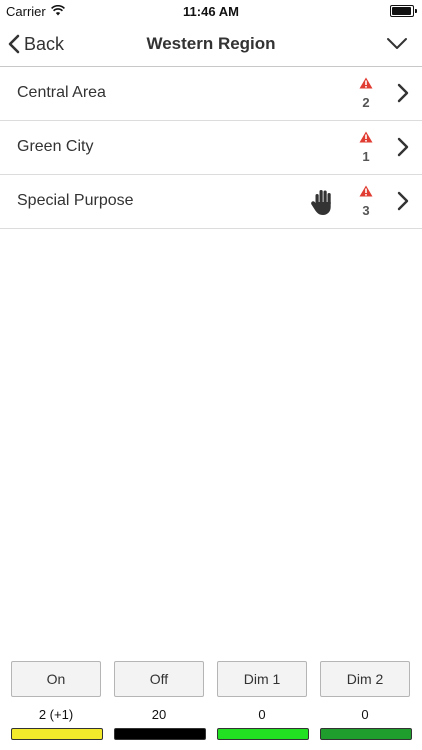 Image resolution: width=422 pixels, height=750 pixels. What do you see at coordinates (159, 714) in the screenshot?
I see `off-count: 20` at bounding box center [159, 714].